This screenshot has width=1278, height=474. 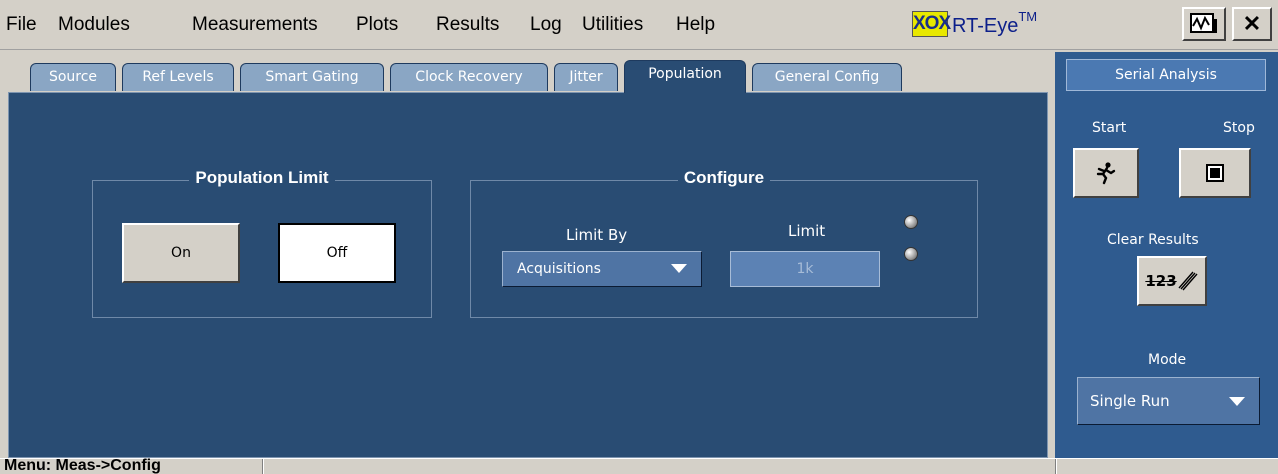 What do you see at coordinates (612, 25) in the screenshot?
I see `menu-utilities: Utilities` at bounding box center [612, 25].